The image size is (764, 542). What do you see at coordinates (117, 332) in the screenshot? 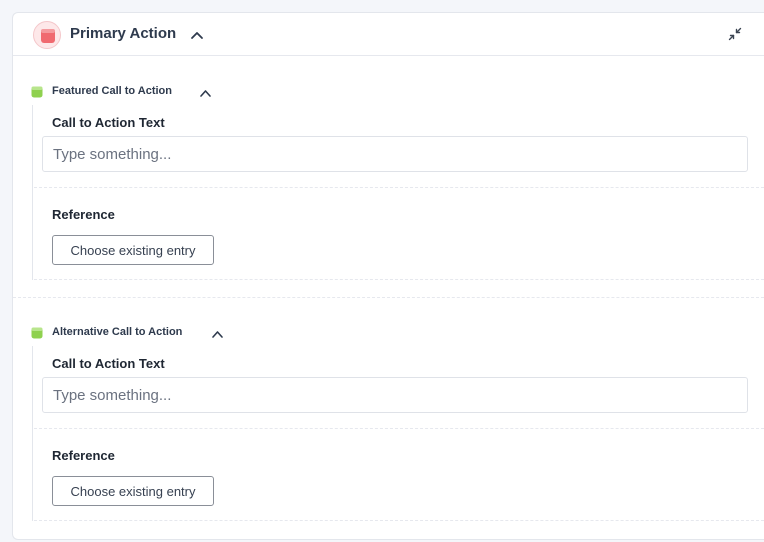
I see `section-title: Alternative Call to Action` at bounding box center [117, 332].